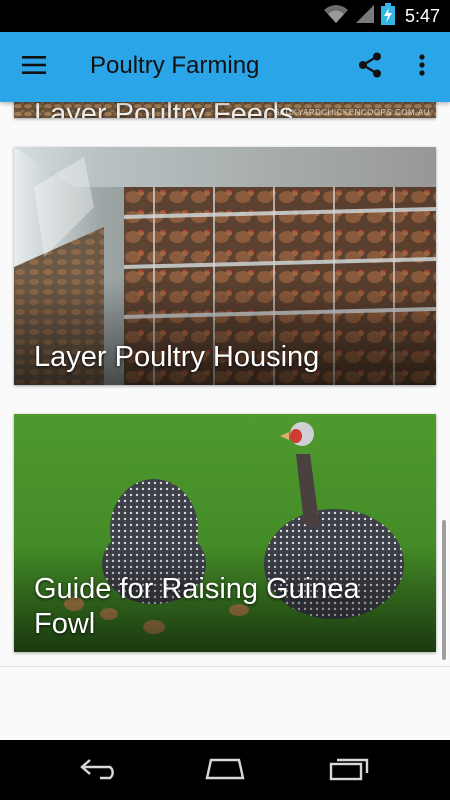  What do you see at coordinates (177, 357) in the screenshot?
I see `card-title: Layer Poultry Housing` at bounding box center [177, 357].